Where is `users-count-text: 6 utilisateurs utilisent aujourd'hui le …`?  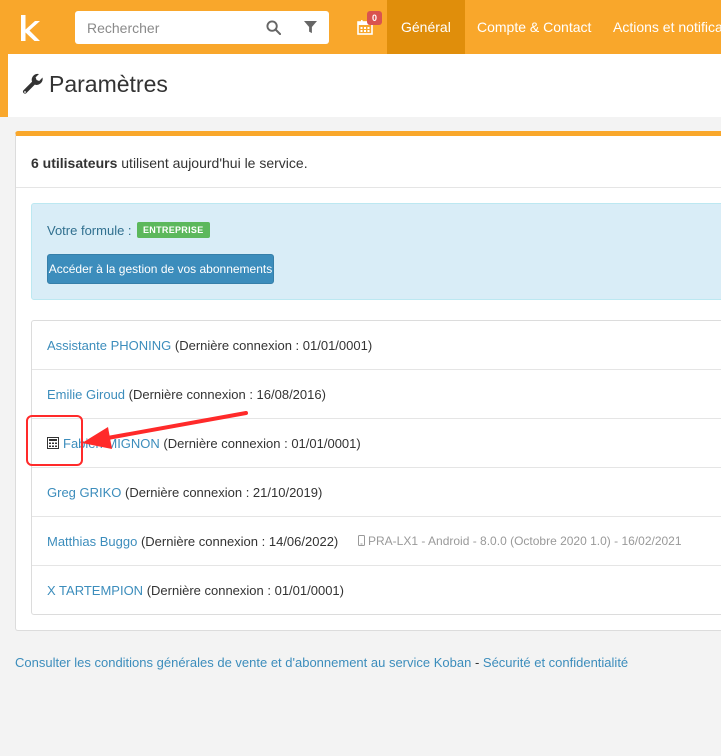
users-count-text: 6 utilisateurs utilisent aujourd'hui le … is located at coordinates (169, 163).